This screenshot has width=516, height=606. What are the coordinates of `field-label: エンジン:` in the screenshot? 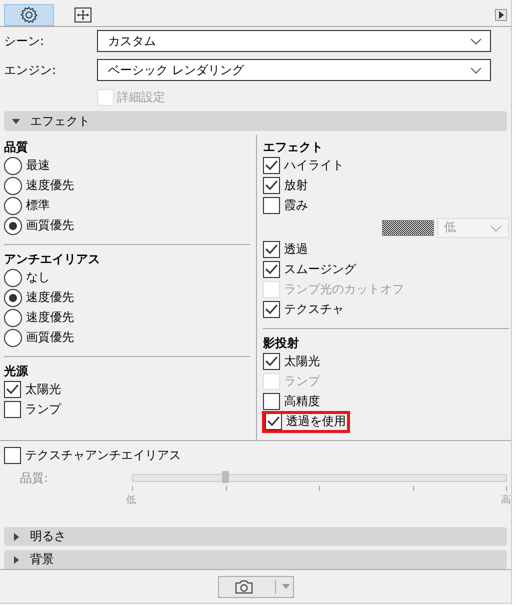 It's located at (31, 70).